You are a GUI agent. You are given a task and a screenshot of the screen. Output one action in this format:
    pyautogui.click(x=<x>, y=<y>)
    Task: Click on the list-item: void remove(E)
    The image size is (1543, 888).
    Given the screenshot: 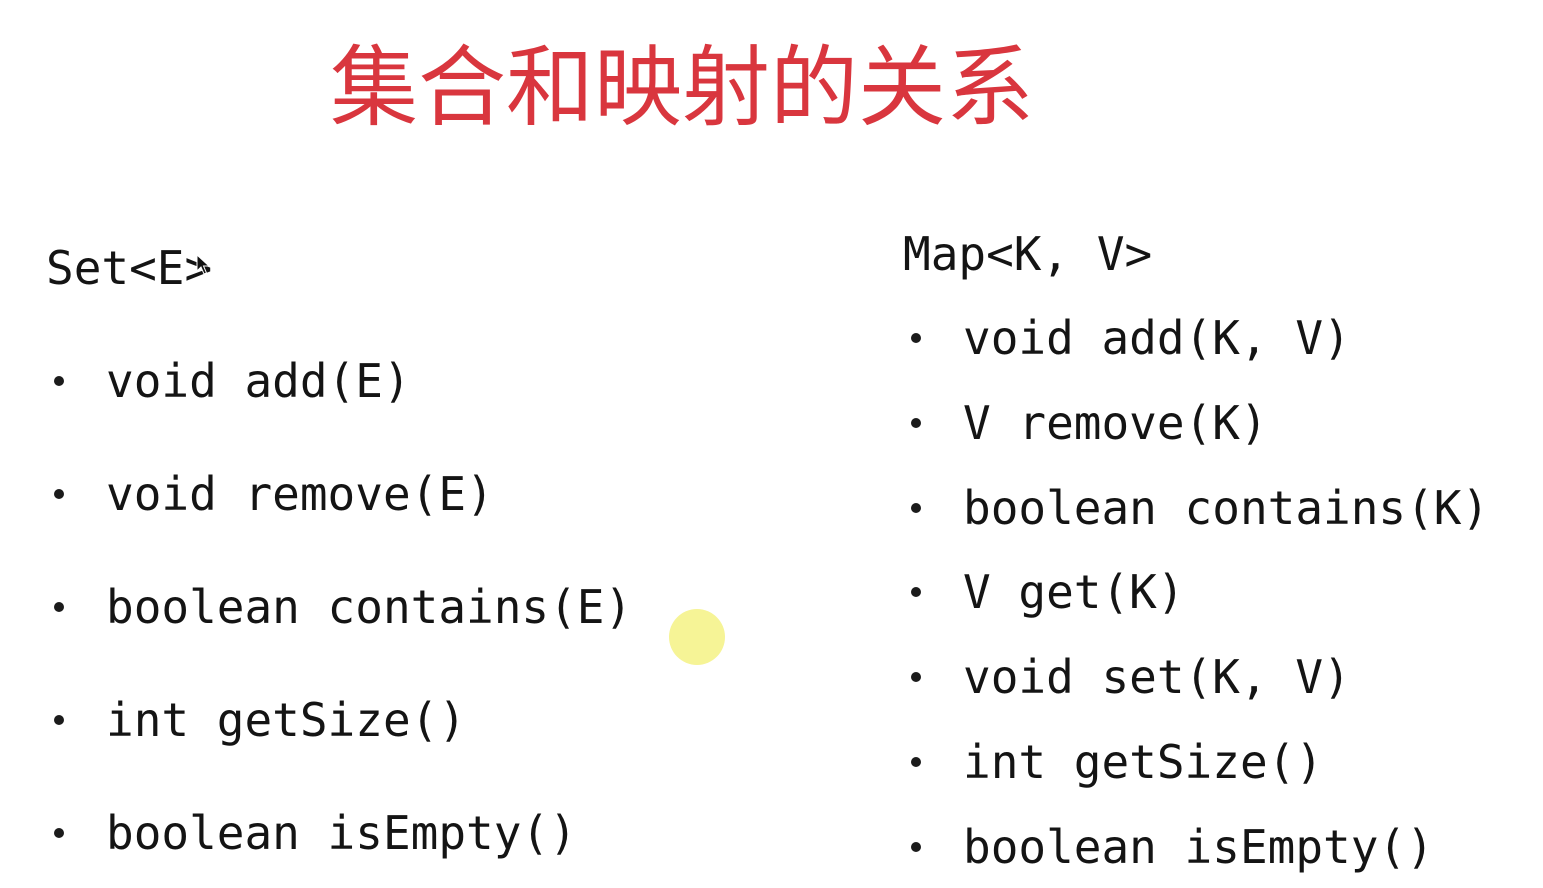 What is the action you would take?
    pyautogui.click(x=270, y=494)
    